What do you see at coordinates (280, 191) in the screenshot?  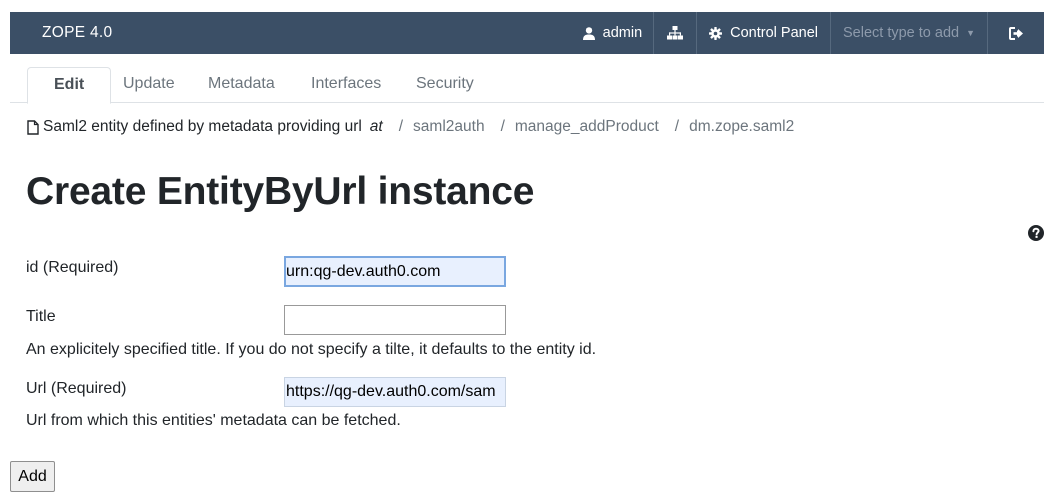 I see `page-title: Create EntityByUrl instance` at bounding box center [280, 191].